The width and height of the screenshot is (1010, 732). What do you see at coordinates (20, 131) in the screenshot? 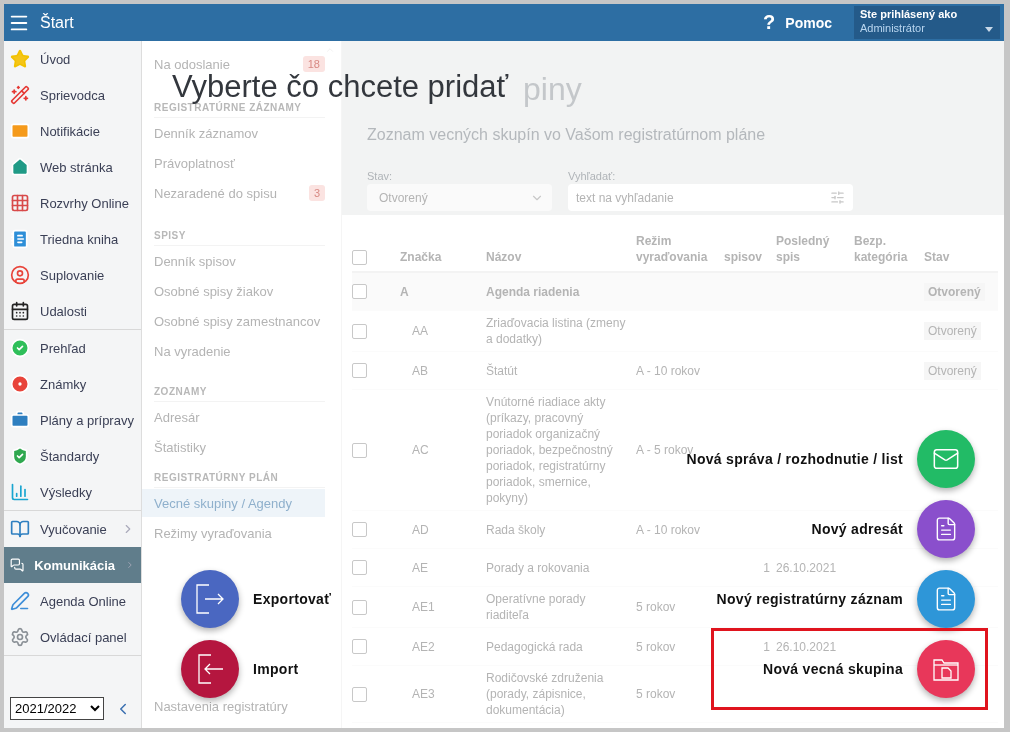
I see `envelope-icon` at bounding box center [20, 131].